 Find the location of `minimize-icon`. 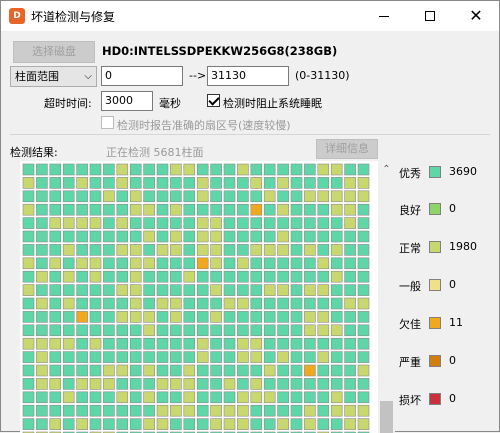

minimize-icon is located at coordinates (384, 16).